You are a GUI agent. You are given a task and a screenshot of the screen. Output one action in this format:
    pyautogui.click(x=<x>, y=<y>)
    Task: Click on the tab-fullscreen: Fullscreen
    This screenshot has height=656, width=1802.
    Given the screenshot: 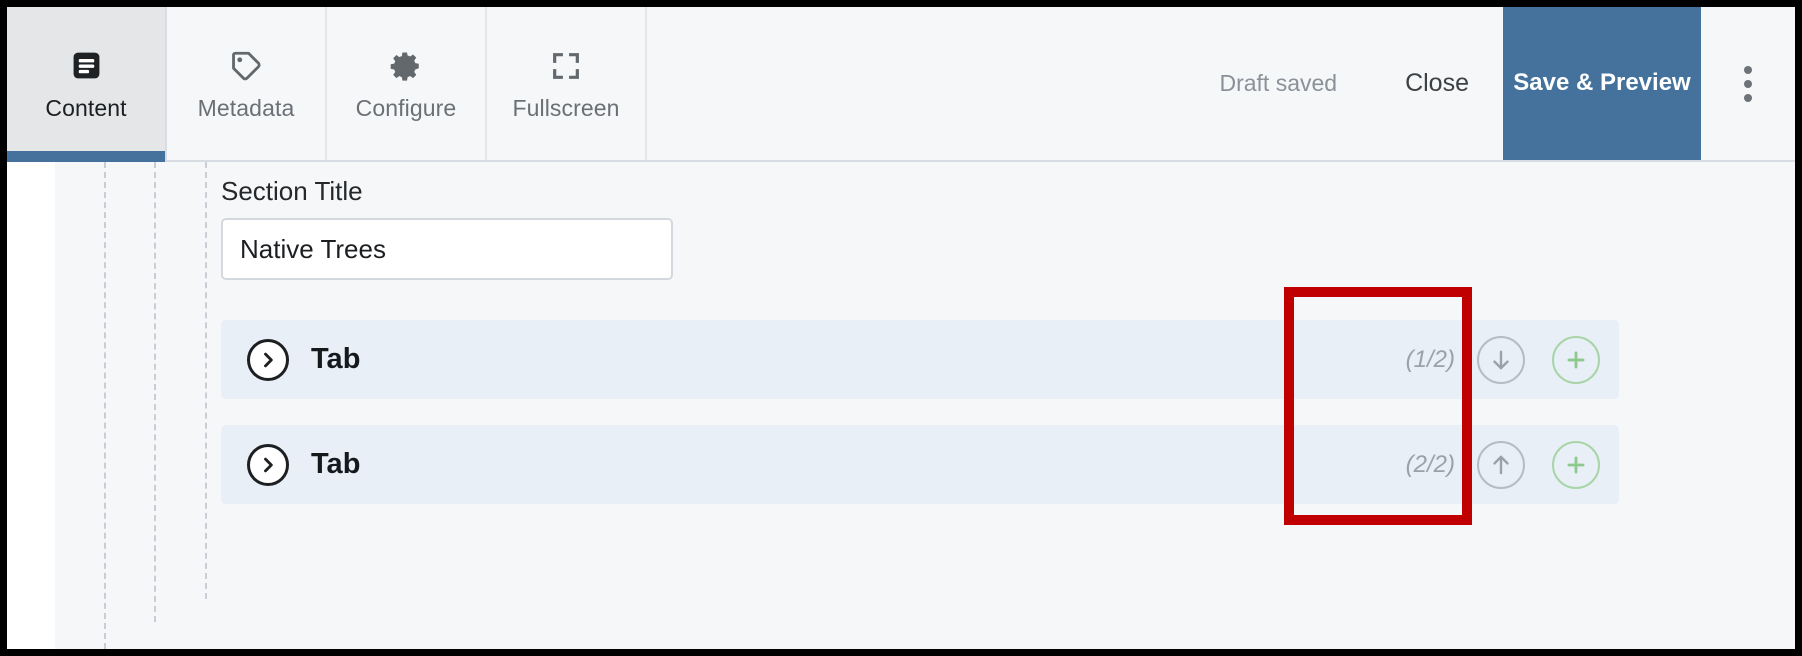 What is the action you would take?
    pyautogui.click(x=567, y=83)
    